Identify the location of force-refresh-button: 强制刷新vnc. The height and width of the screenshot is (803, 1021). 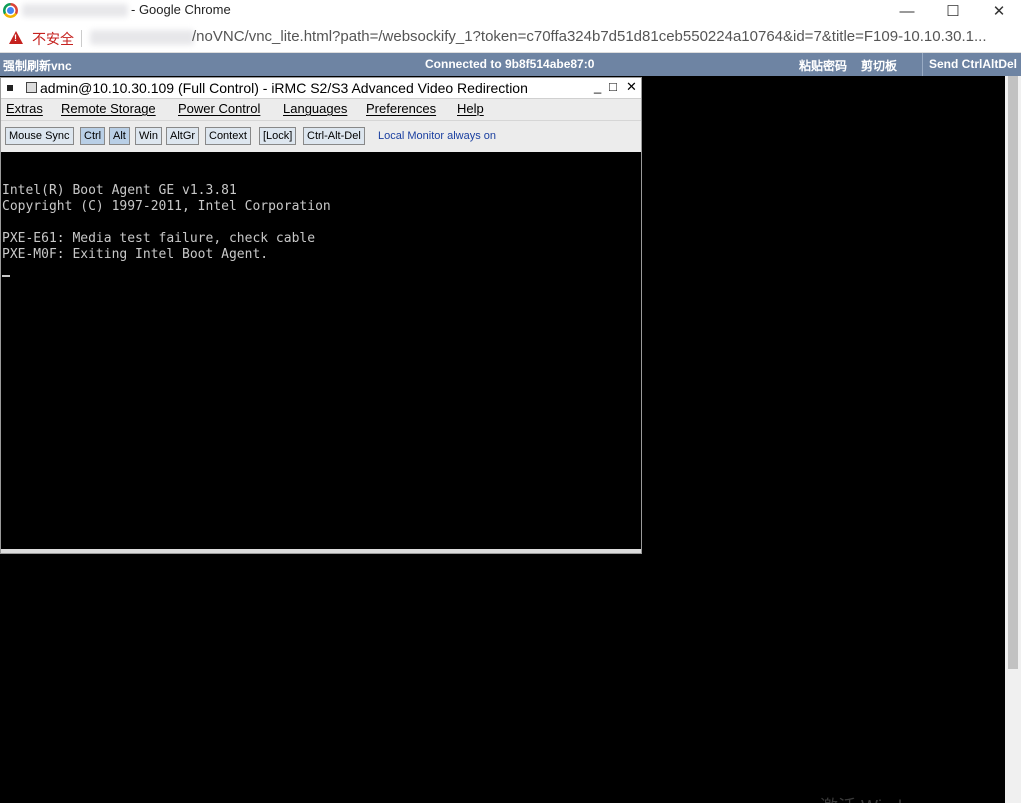
(37, 65).